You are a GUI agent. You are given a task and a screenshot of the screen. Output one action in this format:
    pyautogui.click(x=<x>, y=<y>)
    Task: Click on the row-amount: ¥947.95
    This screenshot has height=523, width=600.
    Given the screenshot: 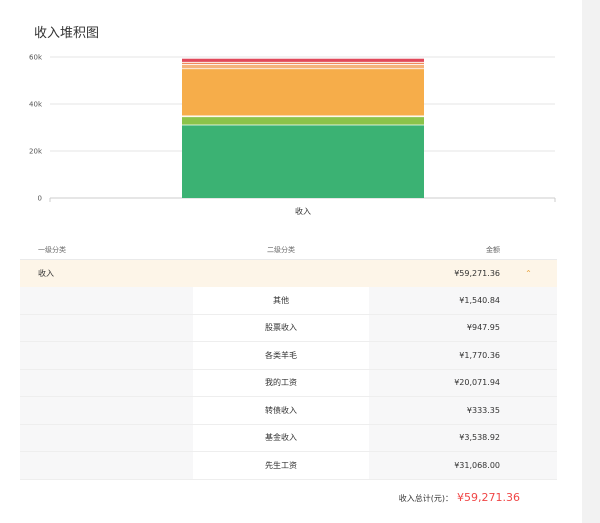 What is the action you would take?
    pyautogui.click(x=463, y=327)
    